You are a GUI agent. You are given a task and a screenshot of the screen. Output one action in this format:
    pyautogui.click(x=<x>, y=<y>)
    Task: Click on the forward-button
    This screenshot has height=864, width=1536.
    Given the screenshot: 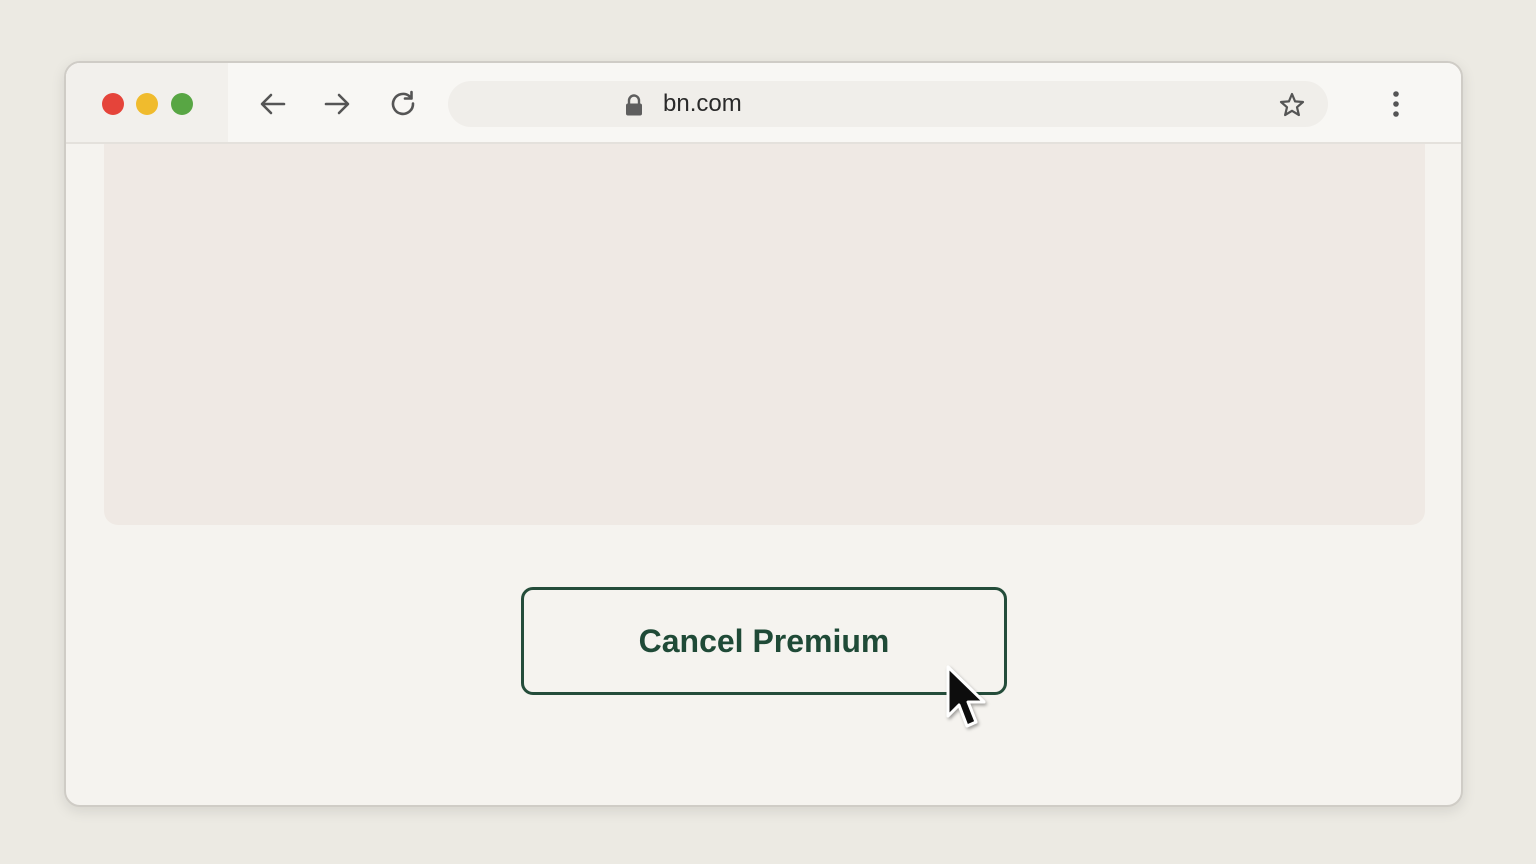 What is the action you would take?
    pyautogui.click(x=337, y=104)
    